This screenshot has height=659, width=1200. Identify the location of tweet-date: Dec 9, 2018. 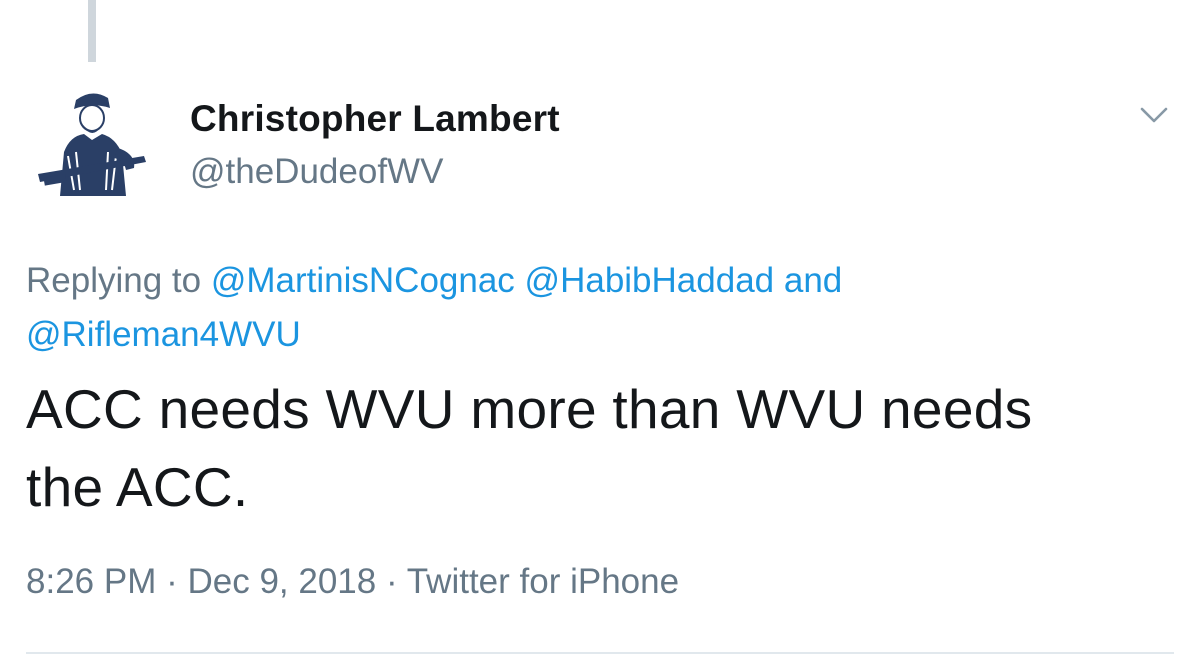
(281, 581).